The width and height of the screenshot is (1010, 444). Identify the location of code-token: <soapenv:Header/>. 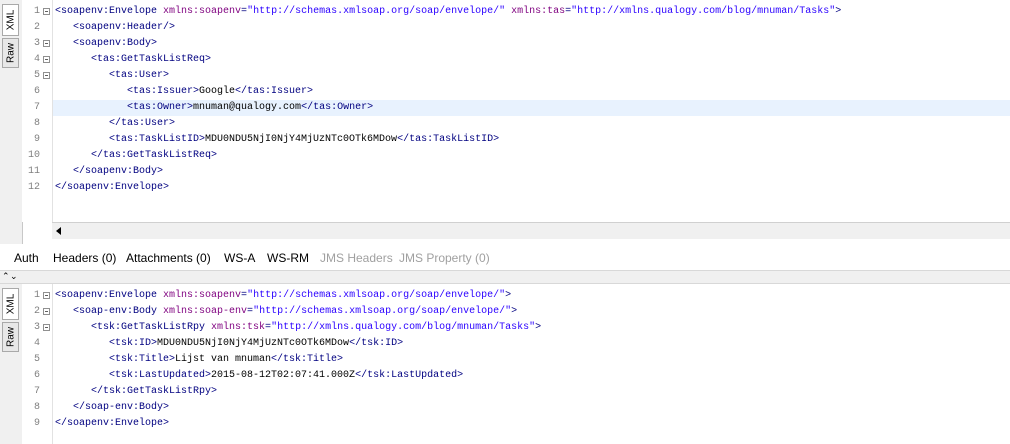
(115, 27).